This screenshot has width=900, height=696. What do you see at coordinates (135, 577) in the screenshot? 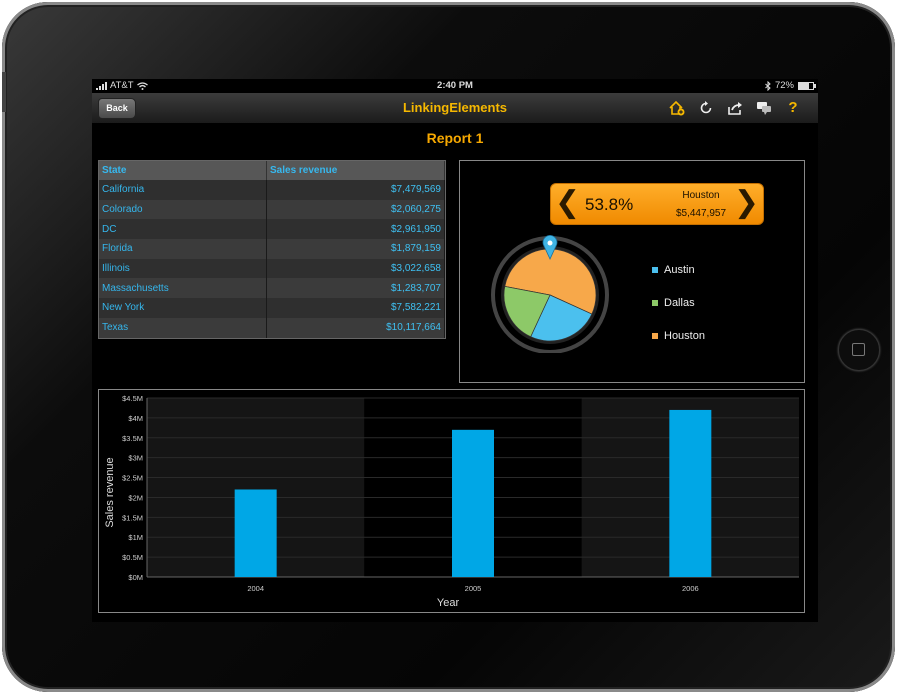
I see `y-tick-label: $0M` at bounding box center [135, 577].